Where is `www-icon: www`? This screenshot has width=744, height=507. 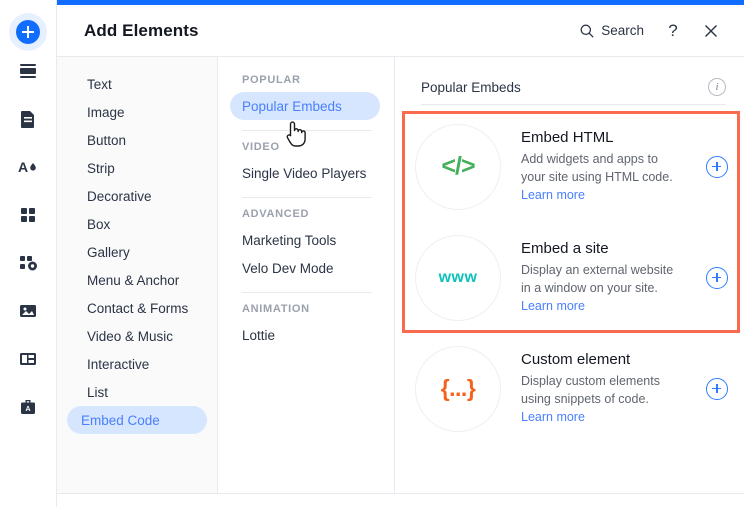
www-icon: www is located at coordinates (458, 277).